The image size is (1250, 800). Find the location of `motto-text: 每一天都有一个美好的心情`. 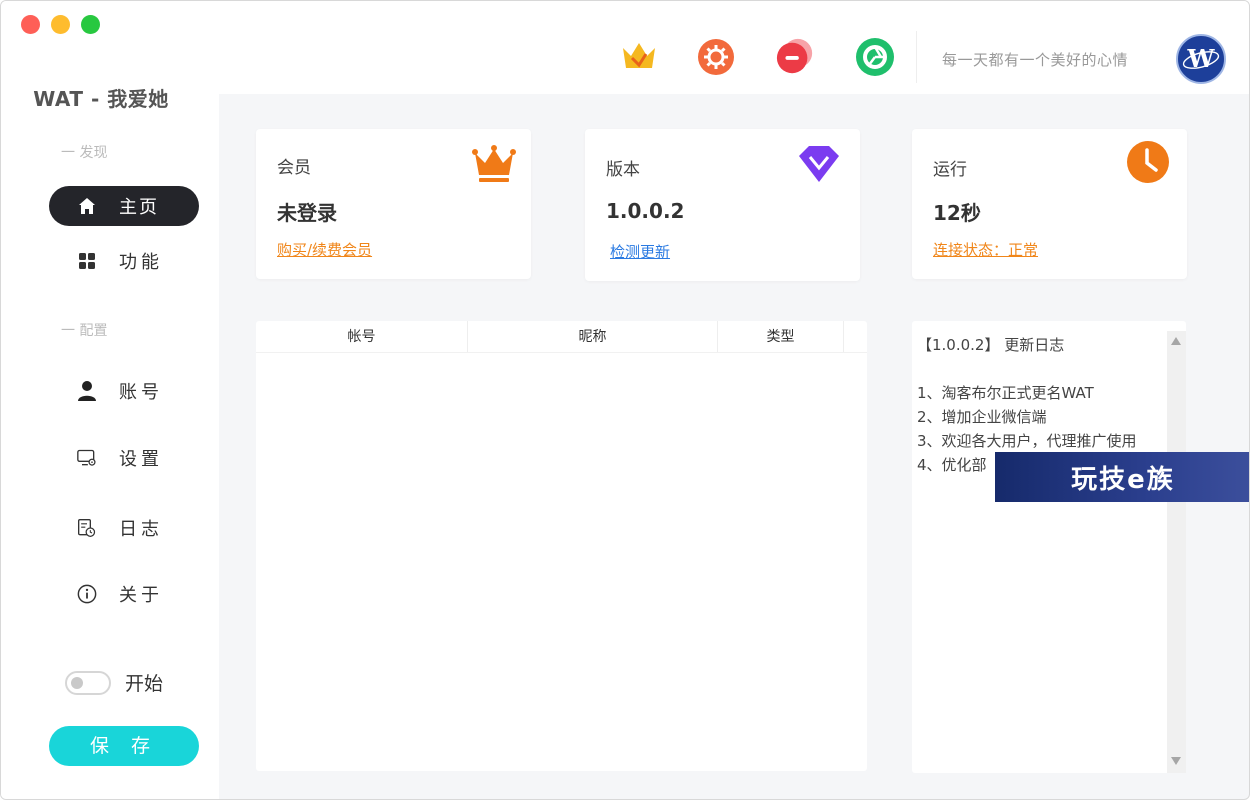

motto-text: 每一天都有一个美好的心情 is located at coordinates (1035, 60).